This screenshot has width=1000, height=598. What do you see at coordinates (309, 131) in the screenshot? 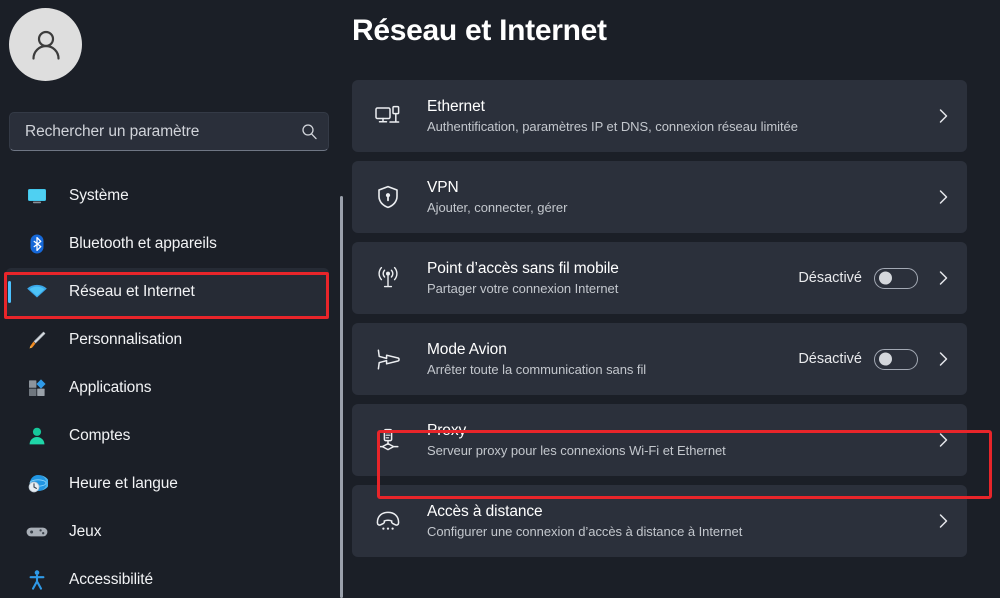
I see `search-icon` at bounding box center [309, 131].